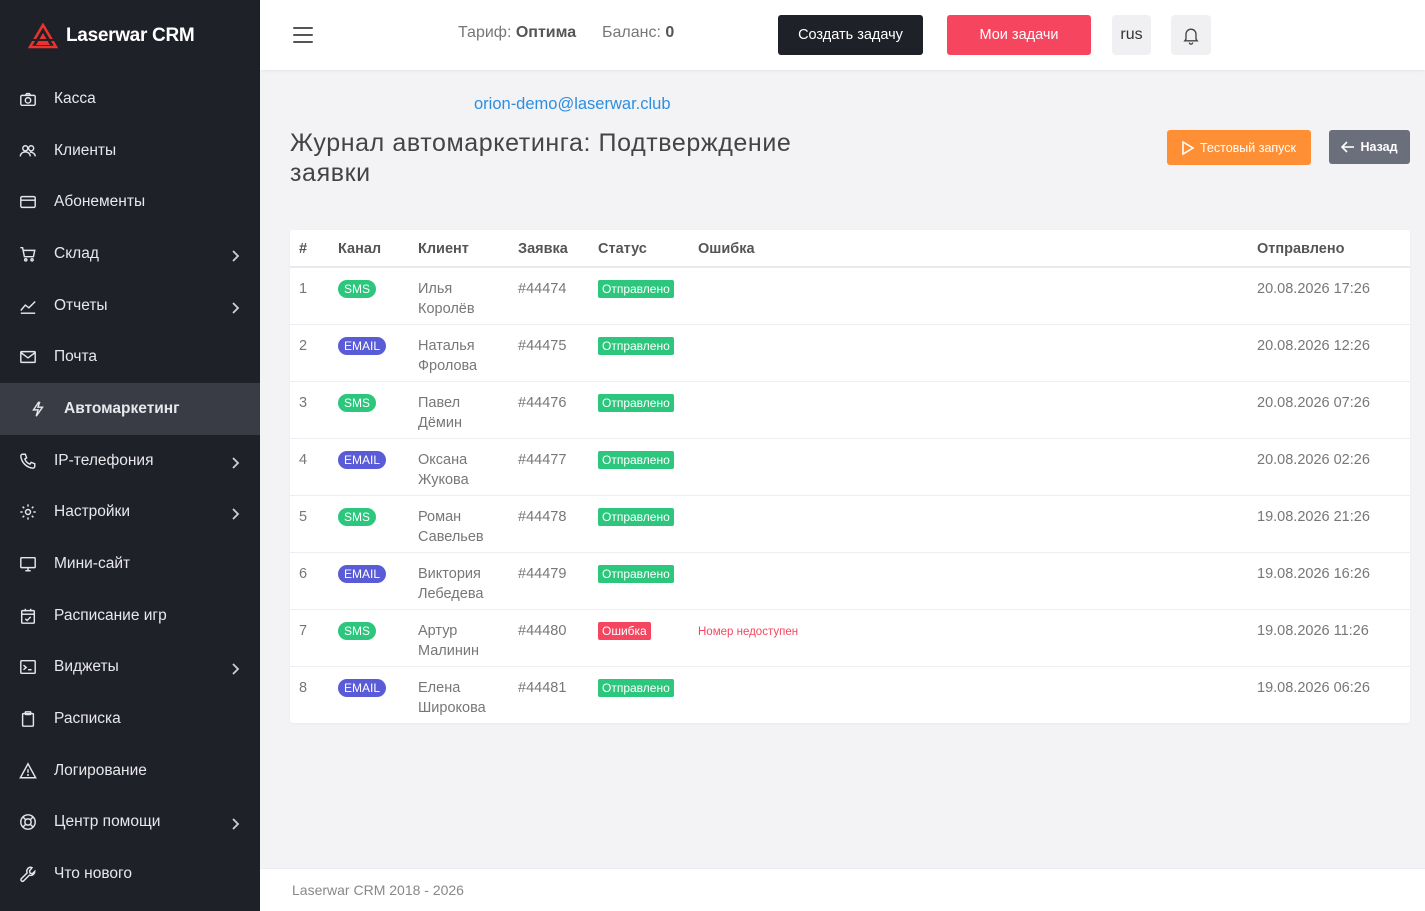 This screenshot has width=1425, height=911. What do you see at coordinates (93, 874) in the screenshot?
I see `sidebar-item-label: Что нового` at bounding box center [93, 874].